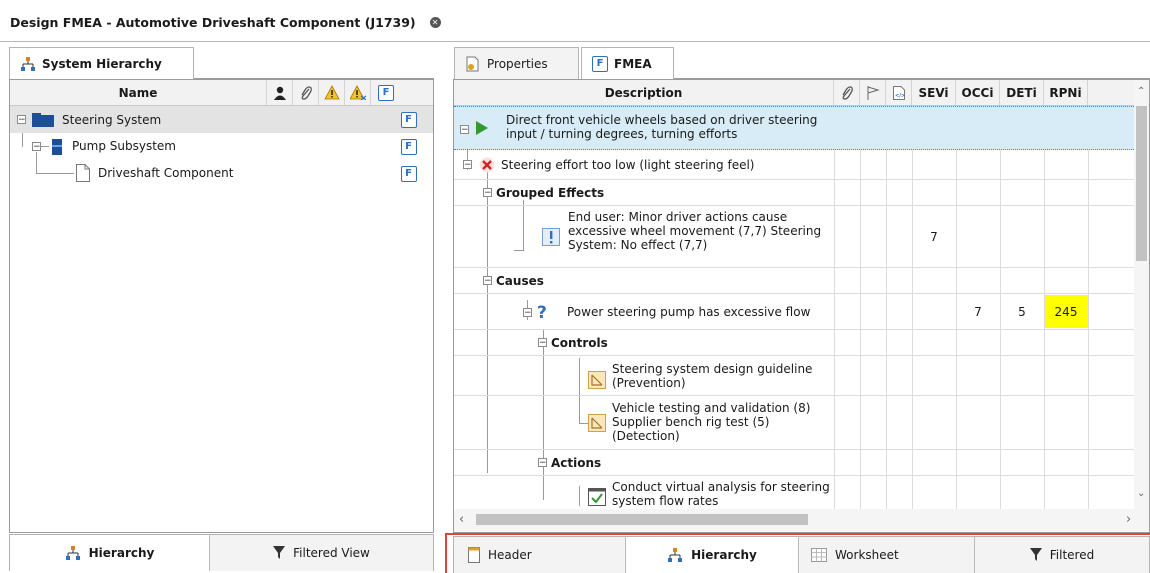  What do you see at coordinates (386, 92) in the screenshot?
I see `column-header-fmea: F` at bounding box center [386, 92].